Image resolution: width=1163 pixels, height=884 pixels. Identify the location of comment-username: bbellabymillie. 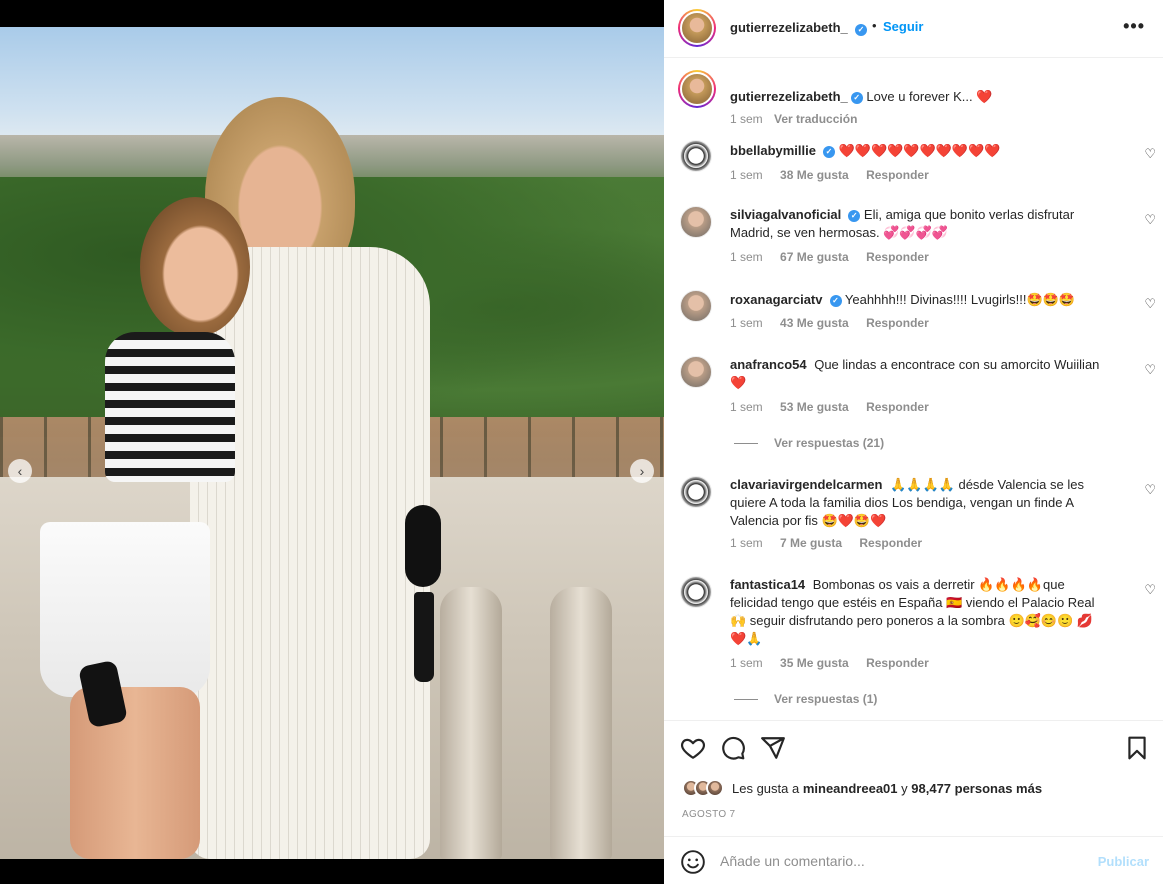
(773, 150).